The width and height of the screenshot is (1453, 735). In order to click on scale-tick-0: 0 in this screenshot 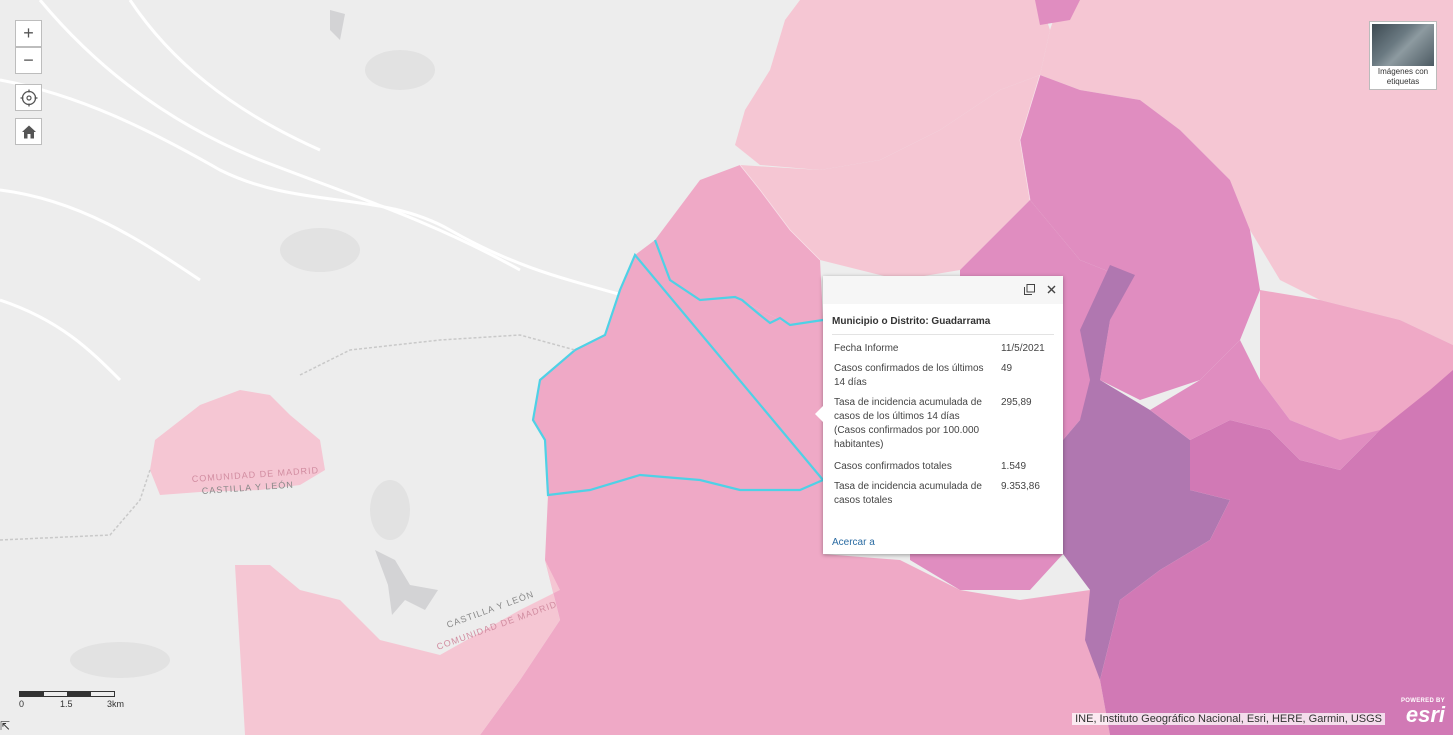, I will do `click(22, 704)`.